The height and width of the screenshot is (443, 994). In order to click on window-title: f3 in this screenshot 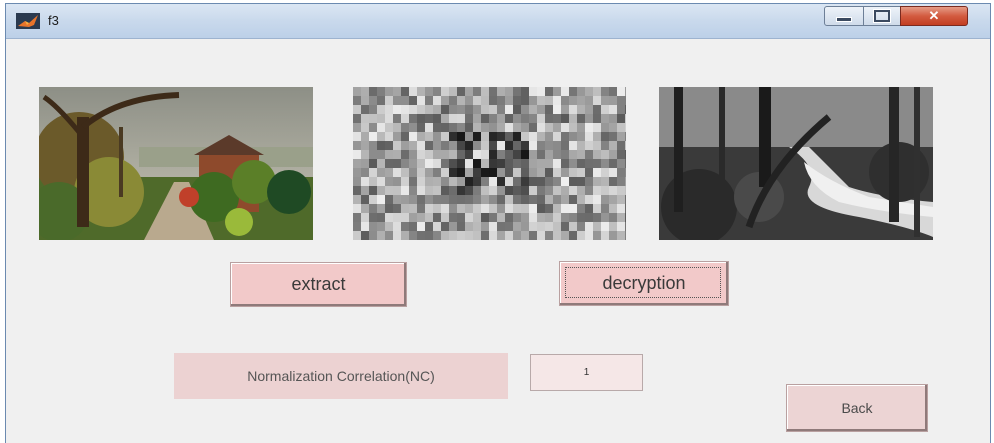, I will do `click(53, 20)`.